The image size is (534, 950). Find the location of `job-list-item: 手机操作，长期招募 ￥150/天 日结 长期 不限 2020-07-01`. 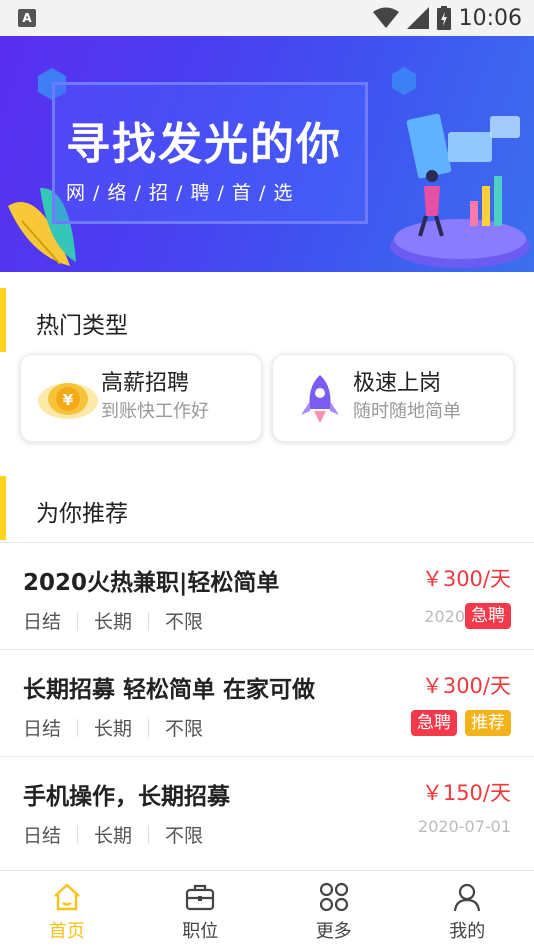

job-list-item: 手机操作，长期招募 ￥150/天 日结 长期 不限 2020-07-01 is located at coordinates (267, 809).